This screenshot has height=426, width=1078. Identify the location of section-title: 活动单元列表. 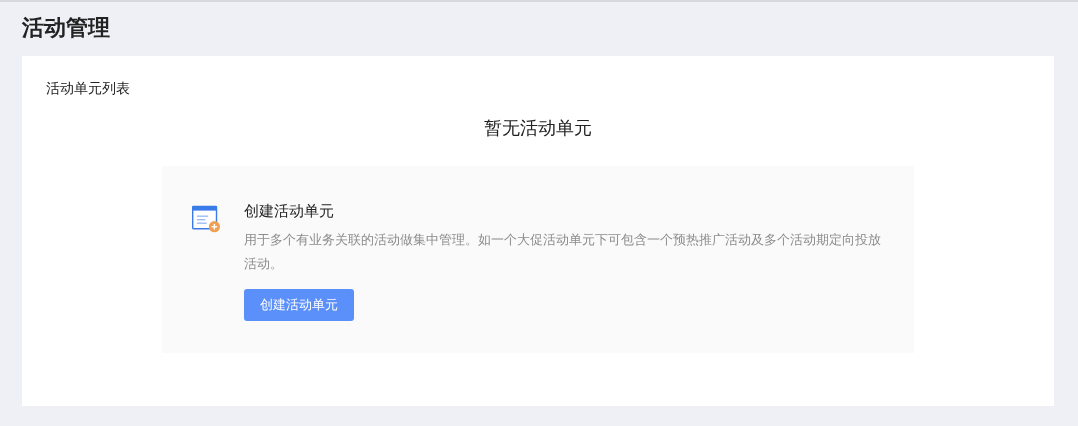
(88, 88).